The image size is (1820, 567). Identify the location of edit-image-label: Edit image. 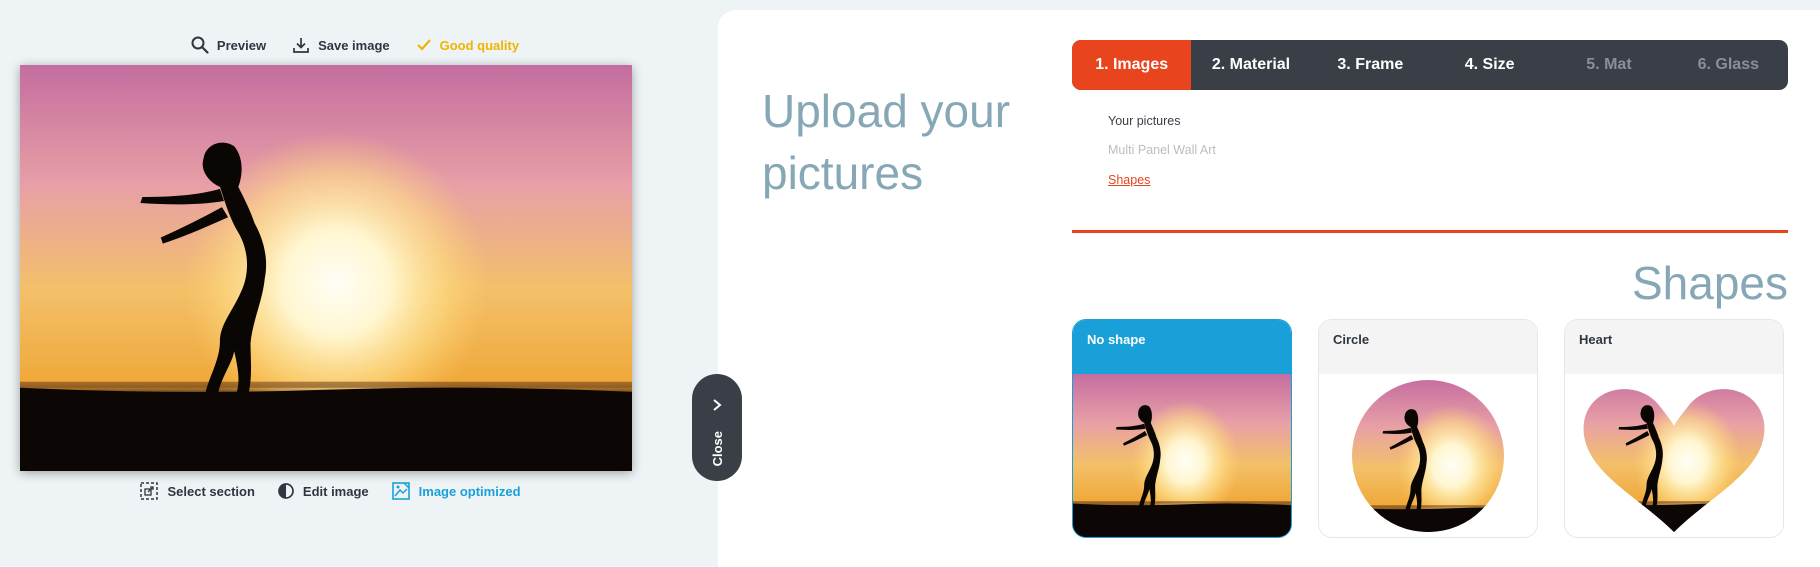
(335, 491).